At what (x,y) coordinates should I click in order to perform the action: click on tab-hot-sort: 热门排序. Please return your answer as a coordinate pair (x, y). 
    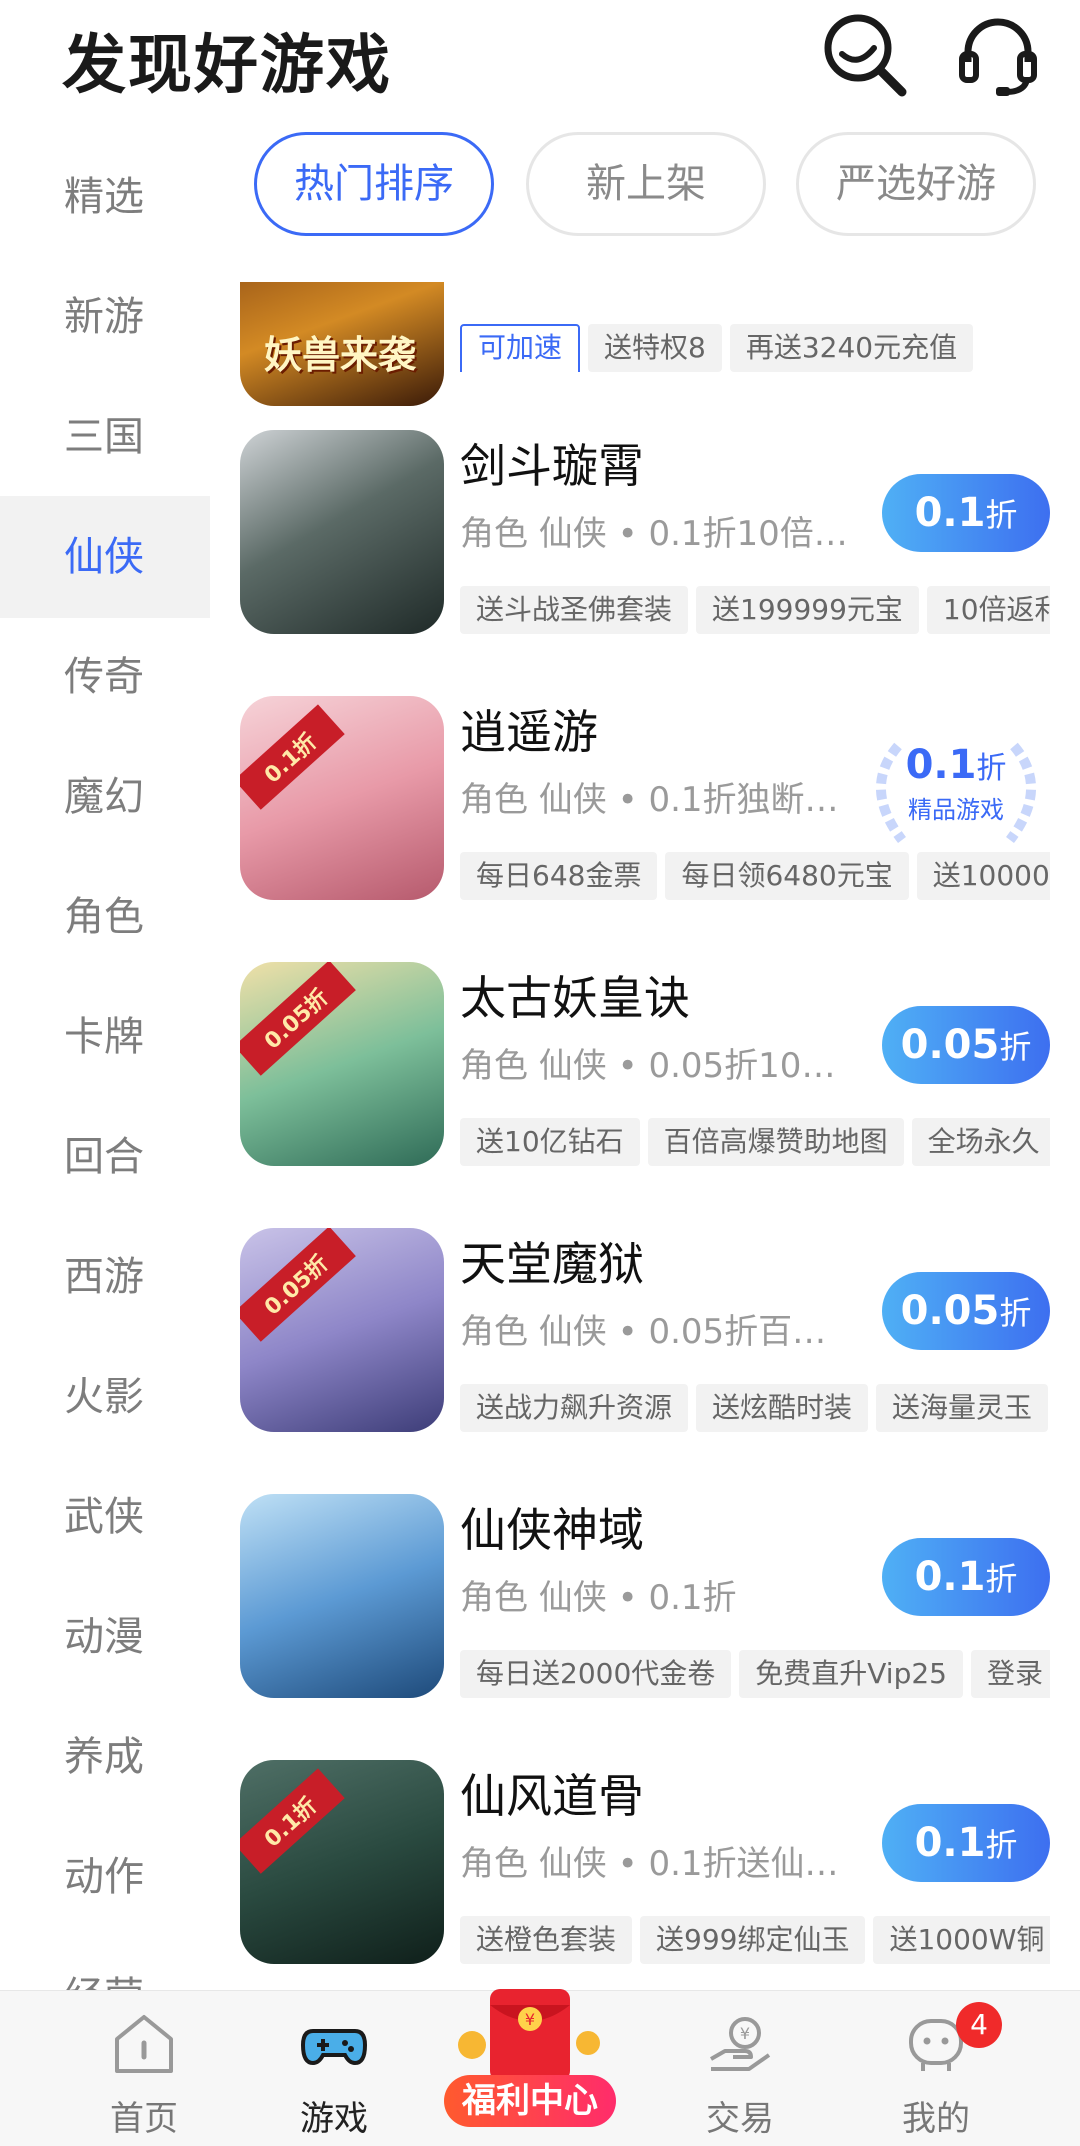
    Looking at the image, I should click on (374, 184).